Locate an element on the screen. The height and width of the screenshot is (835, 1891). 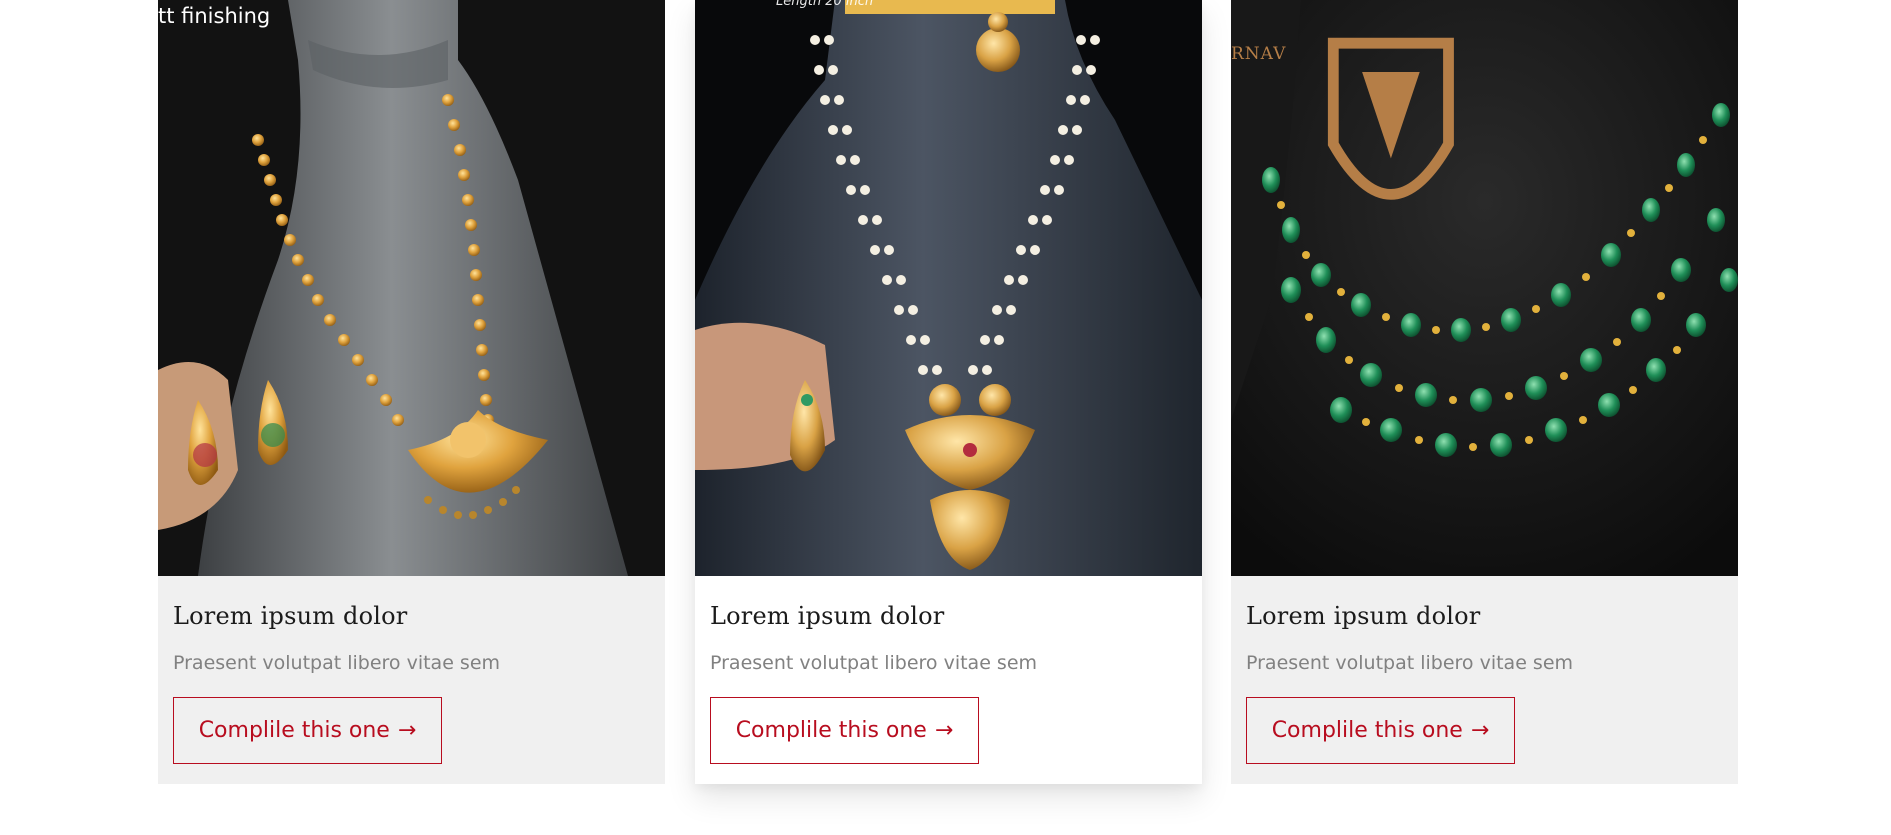
image-caption: tt finishing is located at coordinates (214, 16).